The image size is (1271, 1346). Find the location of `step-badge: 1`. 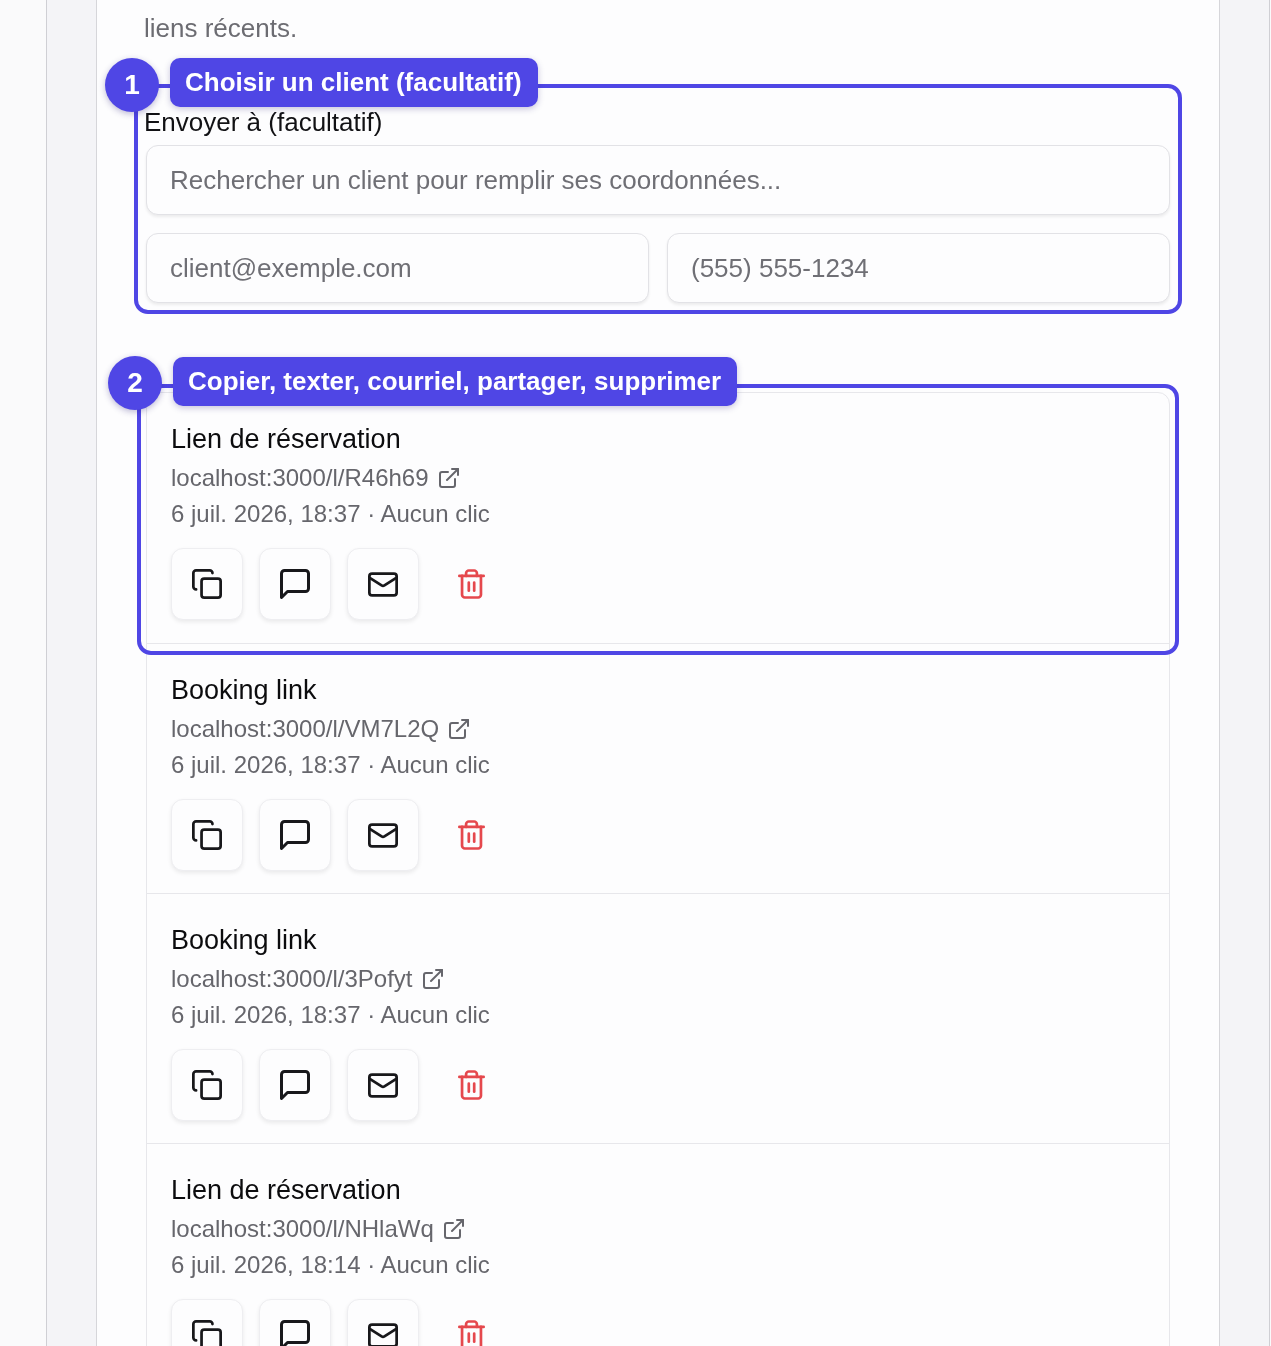

step-badge: 1 is located at coordinates (132, 85).